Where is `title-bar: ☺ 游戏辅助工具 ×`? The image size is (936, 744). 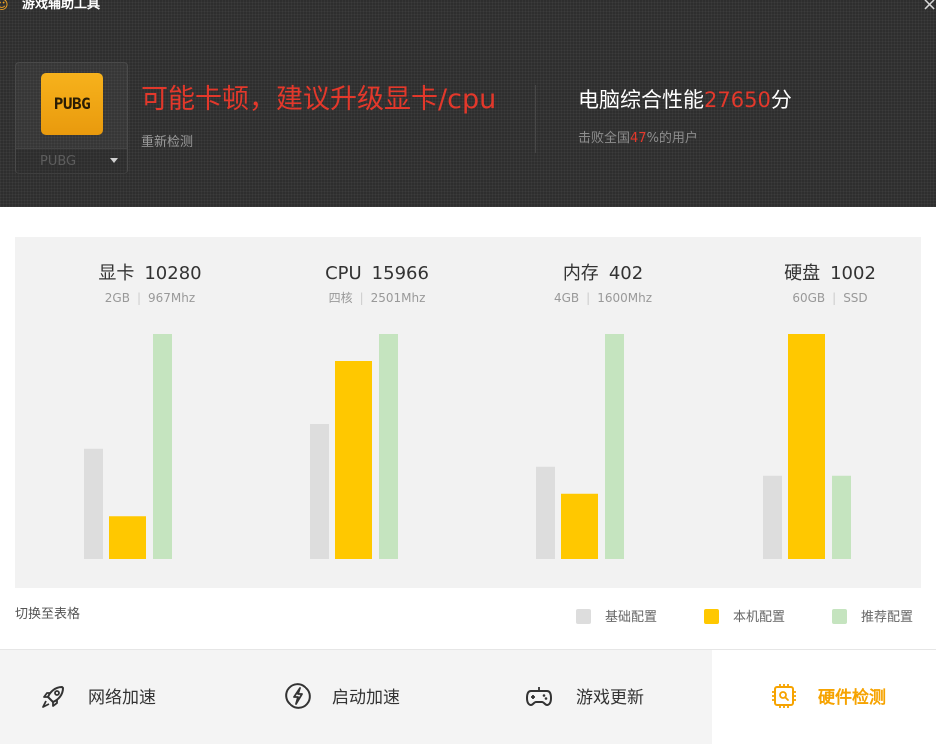
title-bar: ☺ 游戏辅助工具 × is located at coordinates (468, 9).